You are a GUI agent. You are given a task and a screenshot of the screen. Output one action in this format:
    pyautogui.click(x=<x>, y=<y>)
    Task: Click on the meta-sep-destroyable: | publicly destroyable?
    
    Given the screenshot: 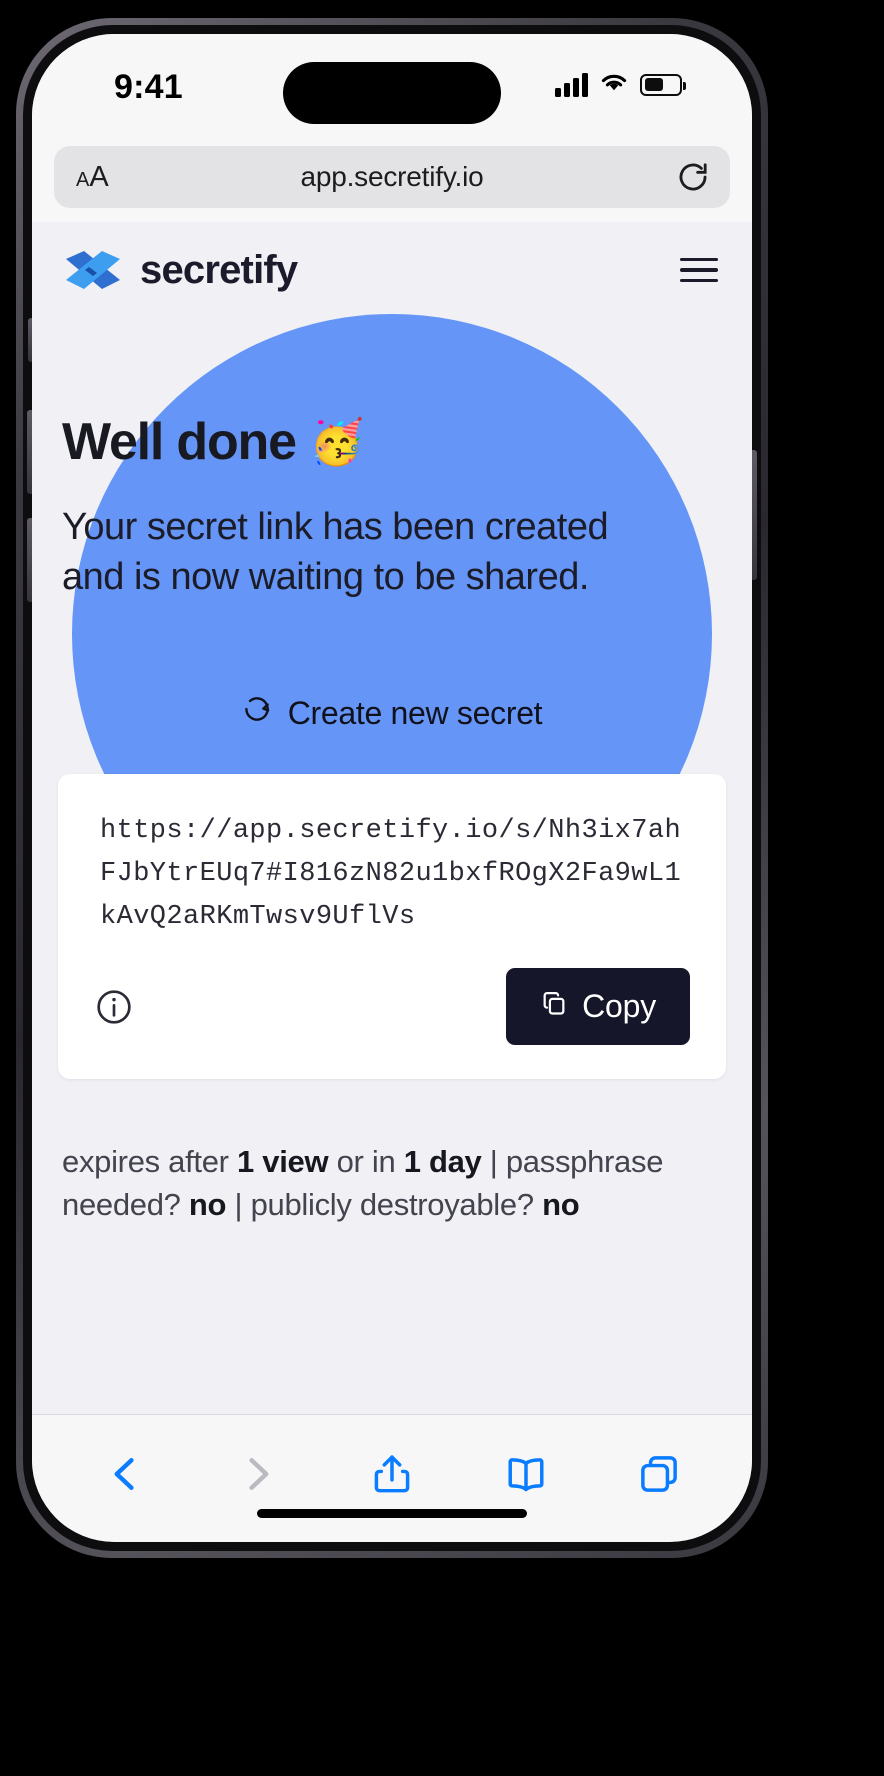 What is the action you would take?
    pyautogui.click(x=384, y=1205)
    